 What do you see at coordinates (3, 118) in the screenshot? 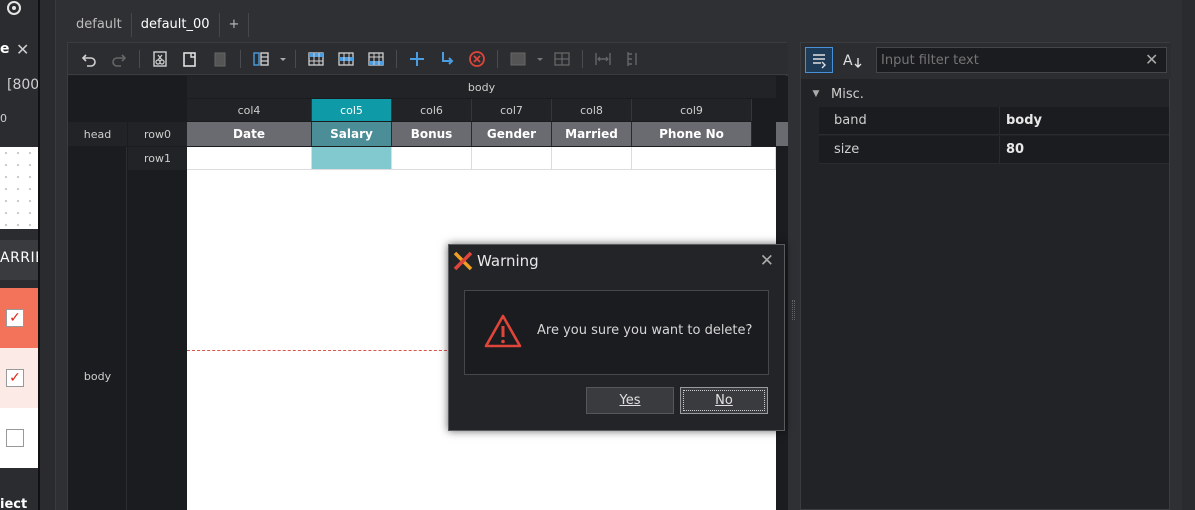
I see `ruler-label: 0` at bounding box center [3, 118].